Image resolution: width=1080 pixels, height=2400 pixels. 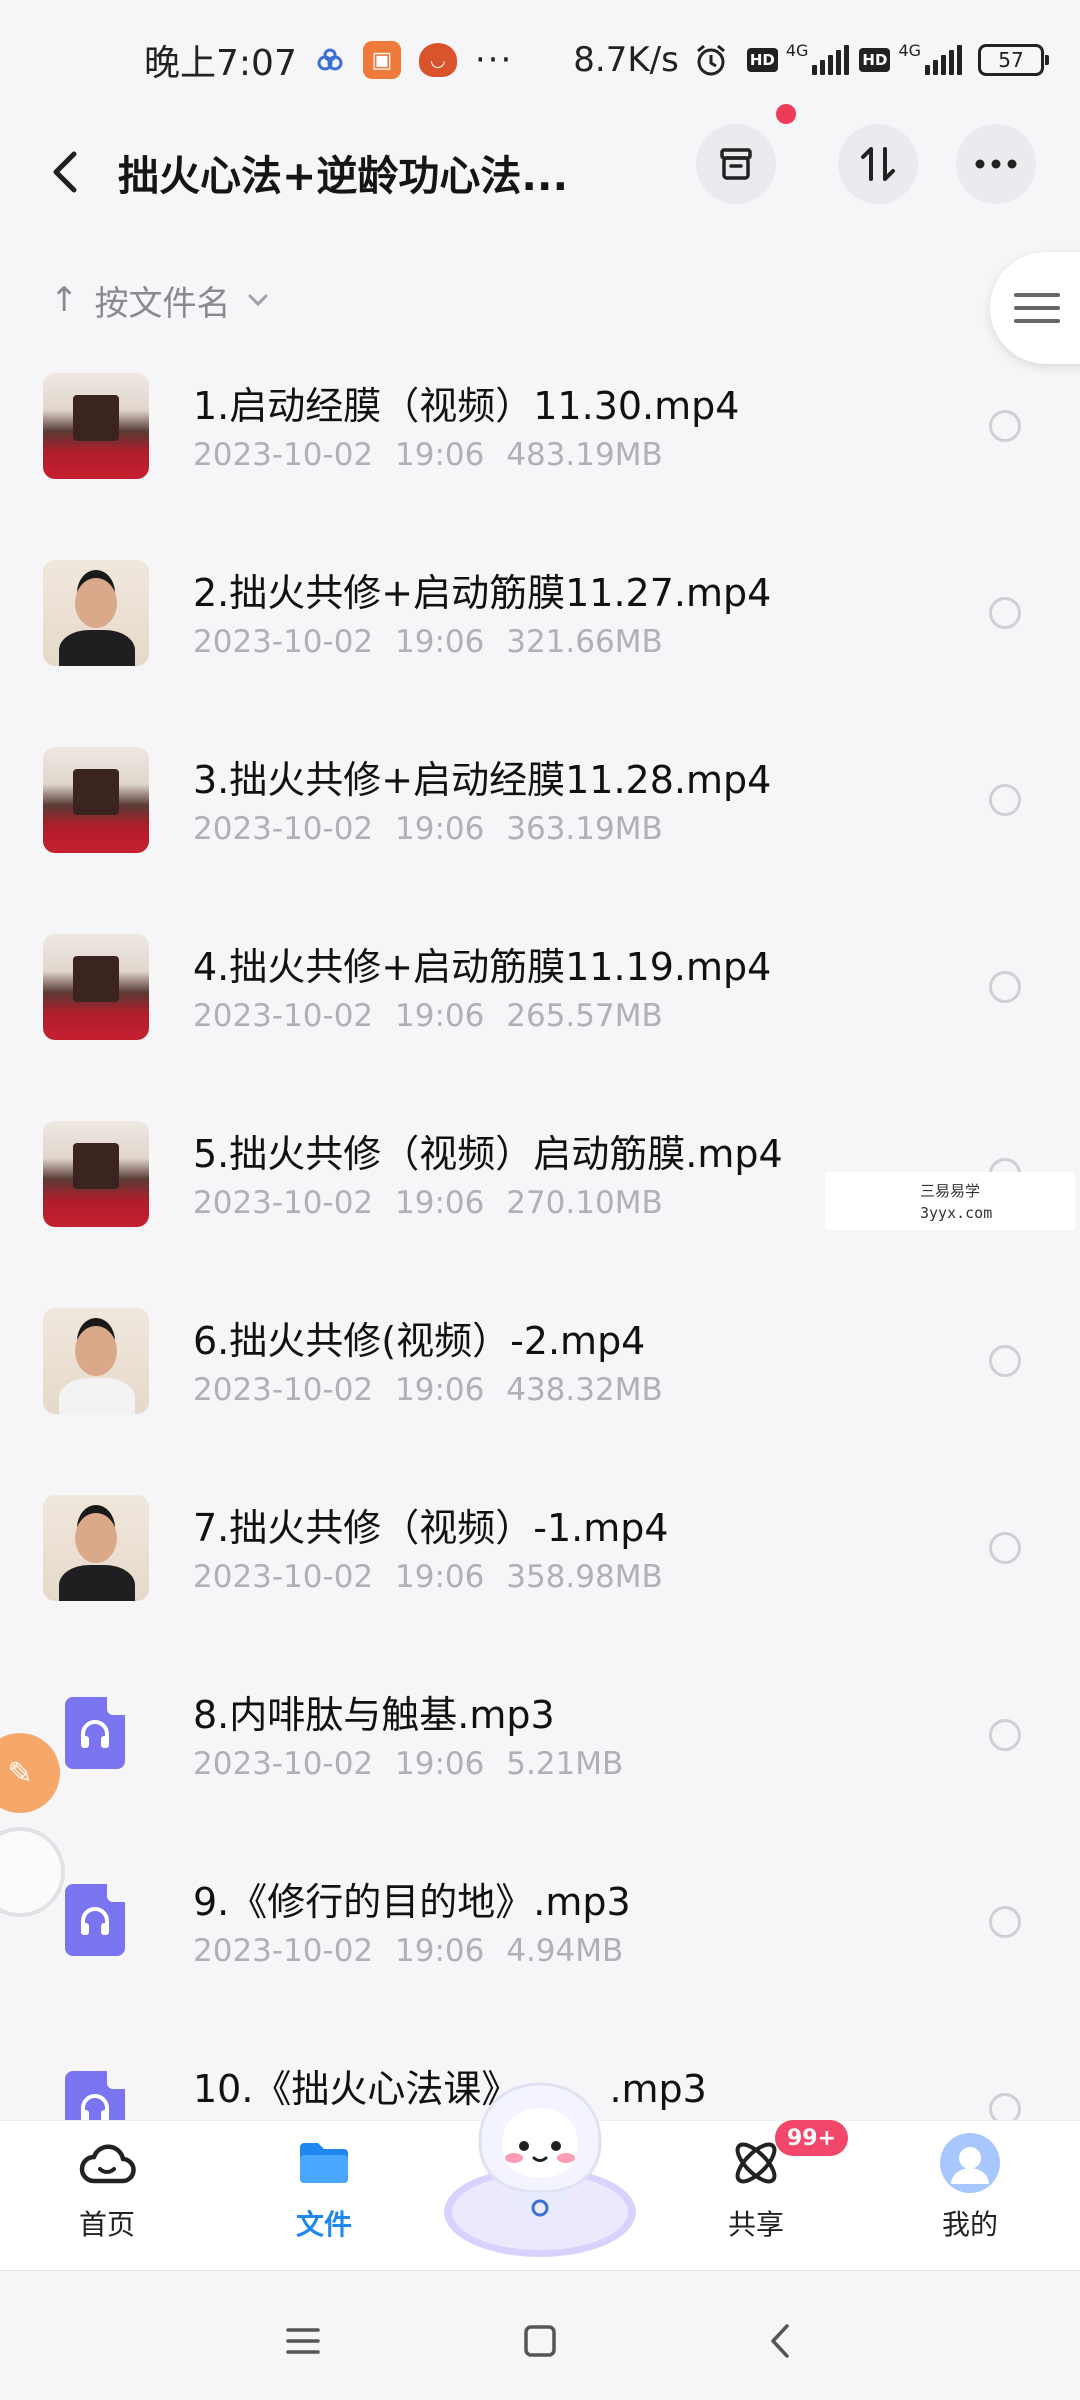 What do you see at coordinates (540, 2167) in the screenshot?
I see `mascot-assistant-button` at bounding box center [540, 2167].